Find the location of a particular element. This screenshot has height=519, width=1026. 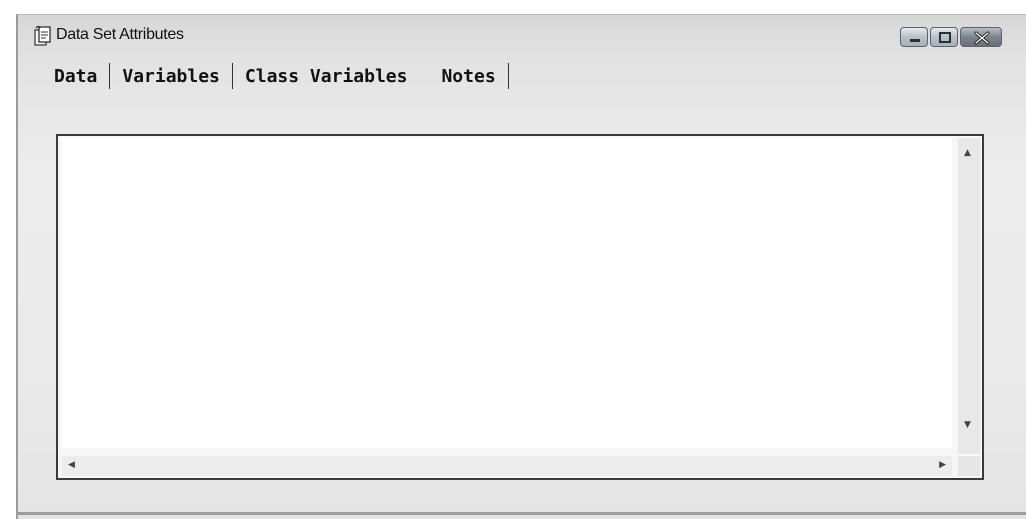

maximize-button is located at coordinates (944, 37).